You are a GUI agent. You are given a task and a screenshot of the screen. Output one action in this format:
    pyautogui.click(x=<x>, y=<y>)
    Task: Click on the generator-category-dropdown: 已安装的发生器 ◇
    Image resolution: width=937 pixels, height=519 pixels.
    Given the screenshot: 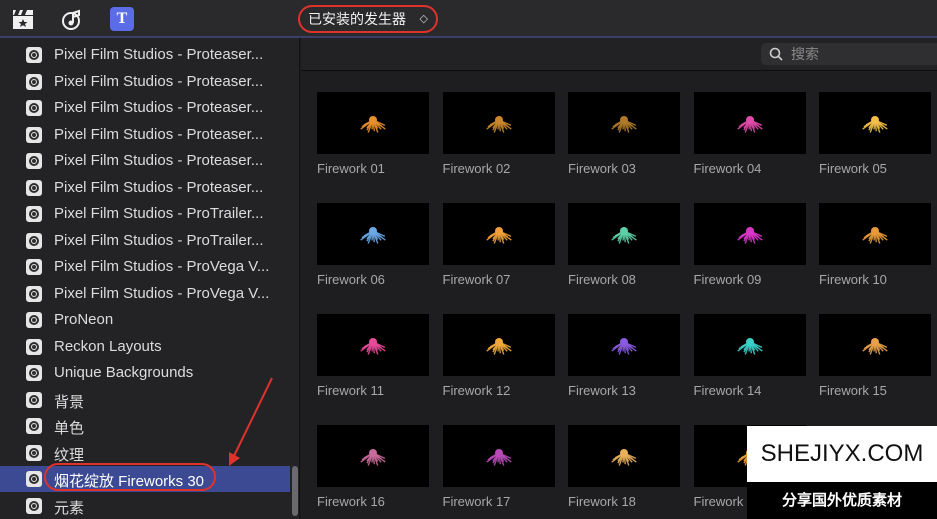 What is the action you would take?
    pyautogui.click(x=368, y=19)
    